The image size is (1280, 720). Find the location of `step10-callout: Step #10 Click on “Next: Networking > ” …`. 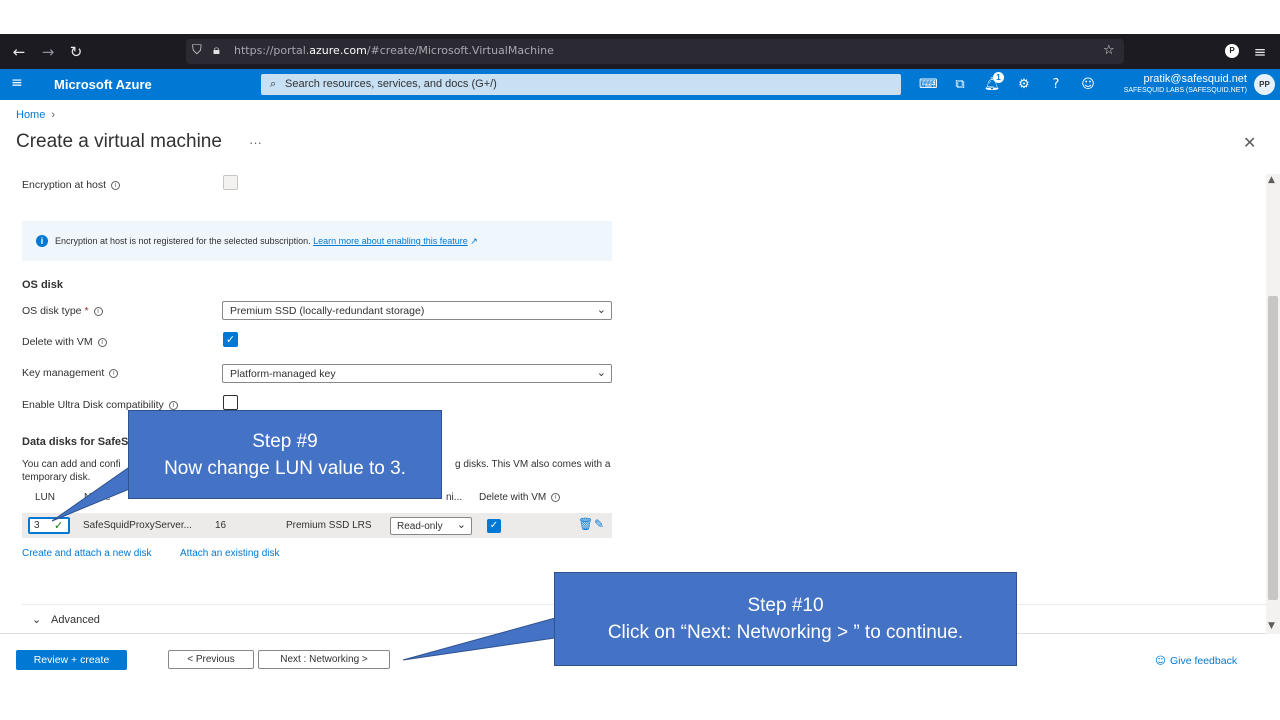

step10-callout: Step #10 Click on “Next: Networking > ” … is located at coordinates (785, 619).